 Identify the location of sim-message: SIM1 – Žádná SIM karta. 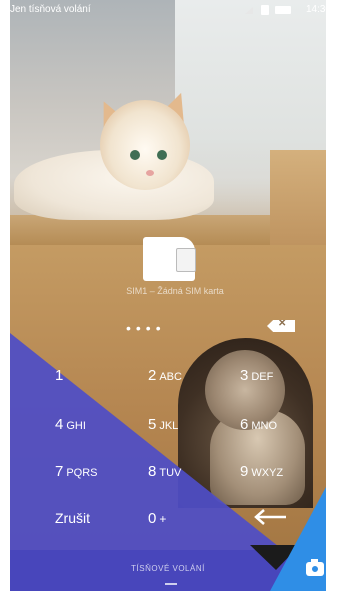
(175, 291).